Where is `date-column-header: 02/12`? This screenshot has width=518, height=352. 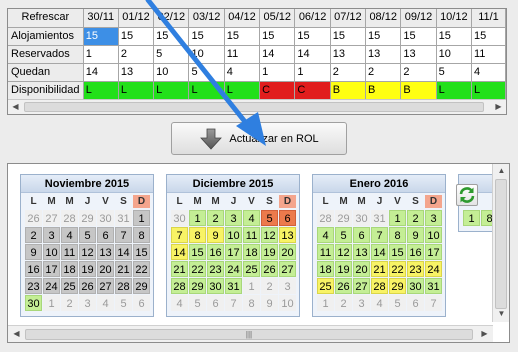
date-column-header: 02/12 is located at coordinates (171, 18).